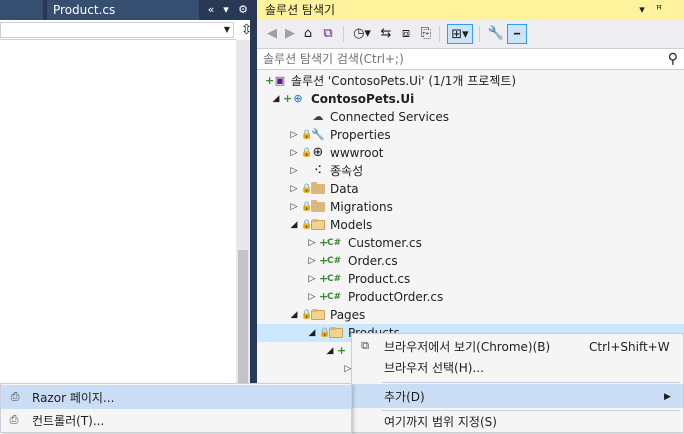 This screenshot has height=434, width=684. I want to click on panel-divider, so click(253, 216).